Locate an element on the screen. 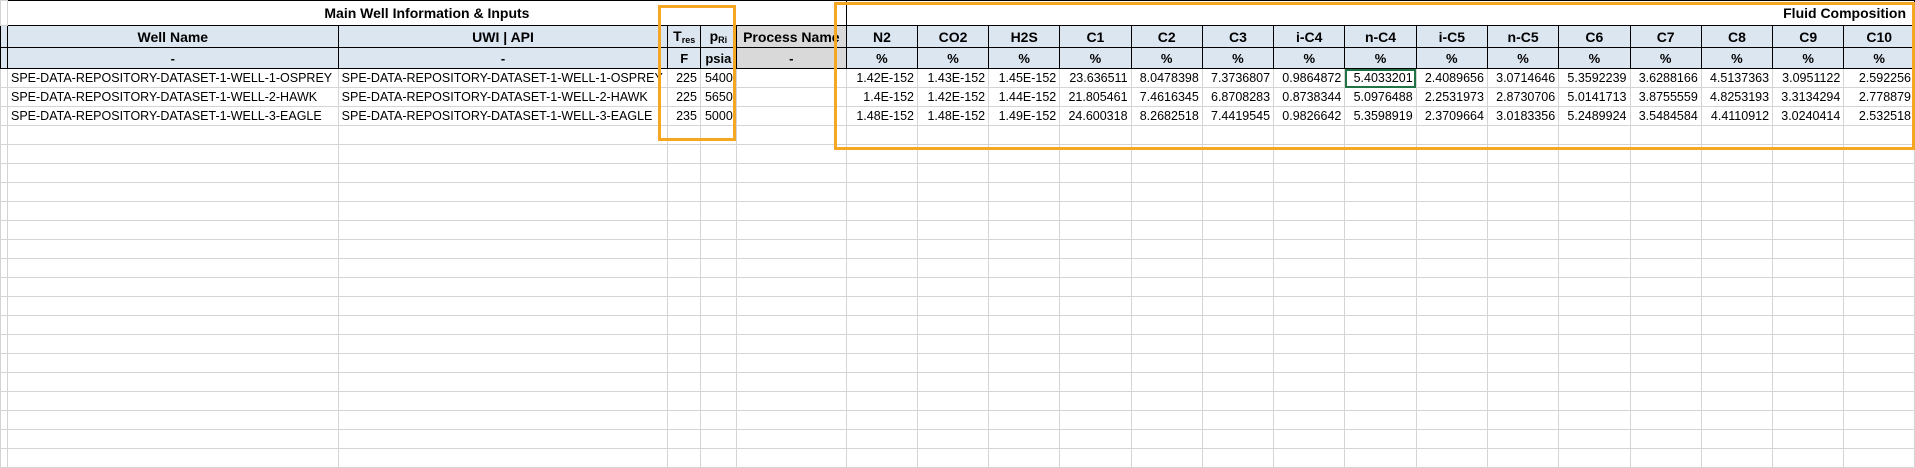 Image resolution: width=1915 pixels, height=468 pixels. tres-header: Tres is located at coordinates (684, 36).